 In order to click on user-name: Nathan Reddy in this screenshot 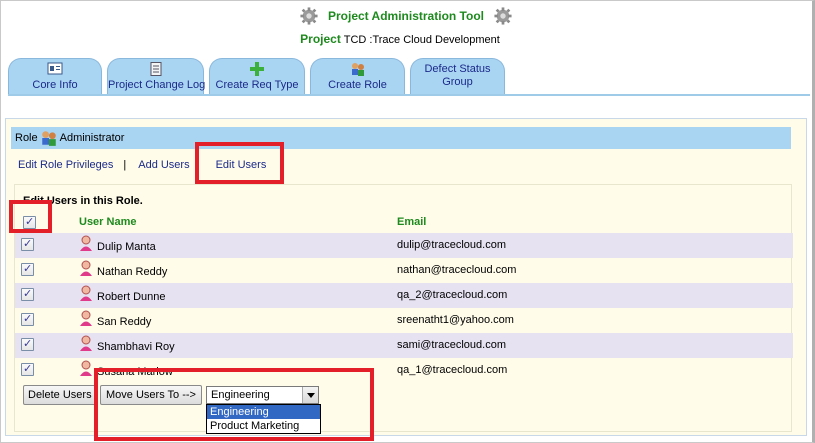, I will do `click(132, 272)`.